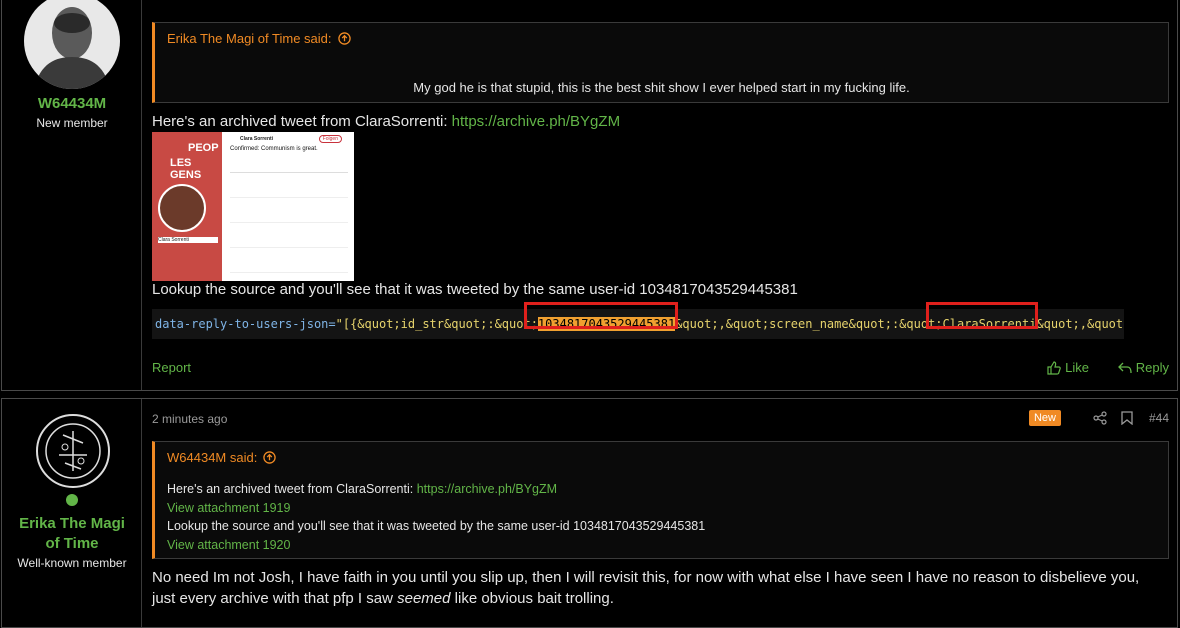 The height and width of the screenshot is (628, 1180). What do you see at coordinates (188, 240) in the screenshot?
I see `side-profile-name: Clara Sorrenti` at bounding box center [188, 240].